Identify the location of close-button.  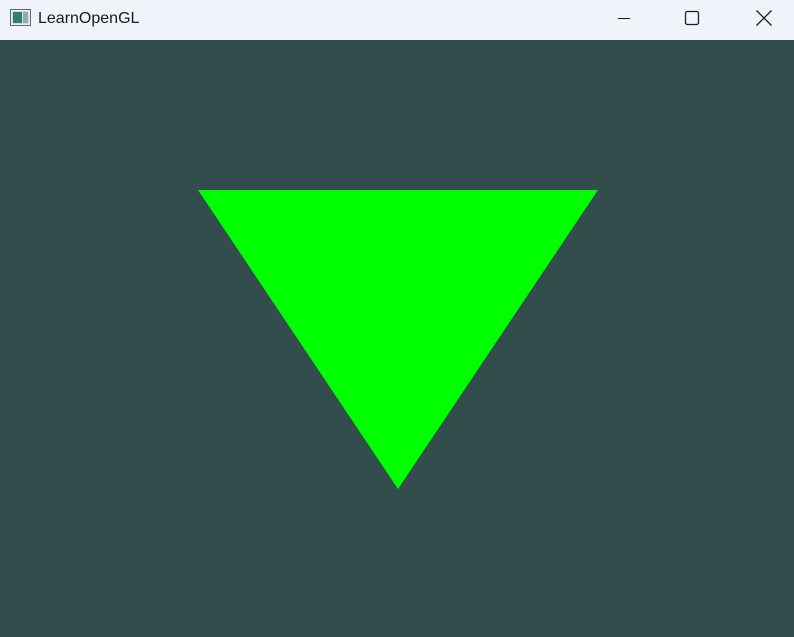
(764, 20).